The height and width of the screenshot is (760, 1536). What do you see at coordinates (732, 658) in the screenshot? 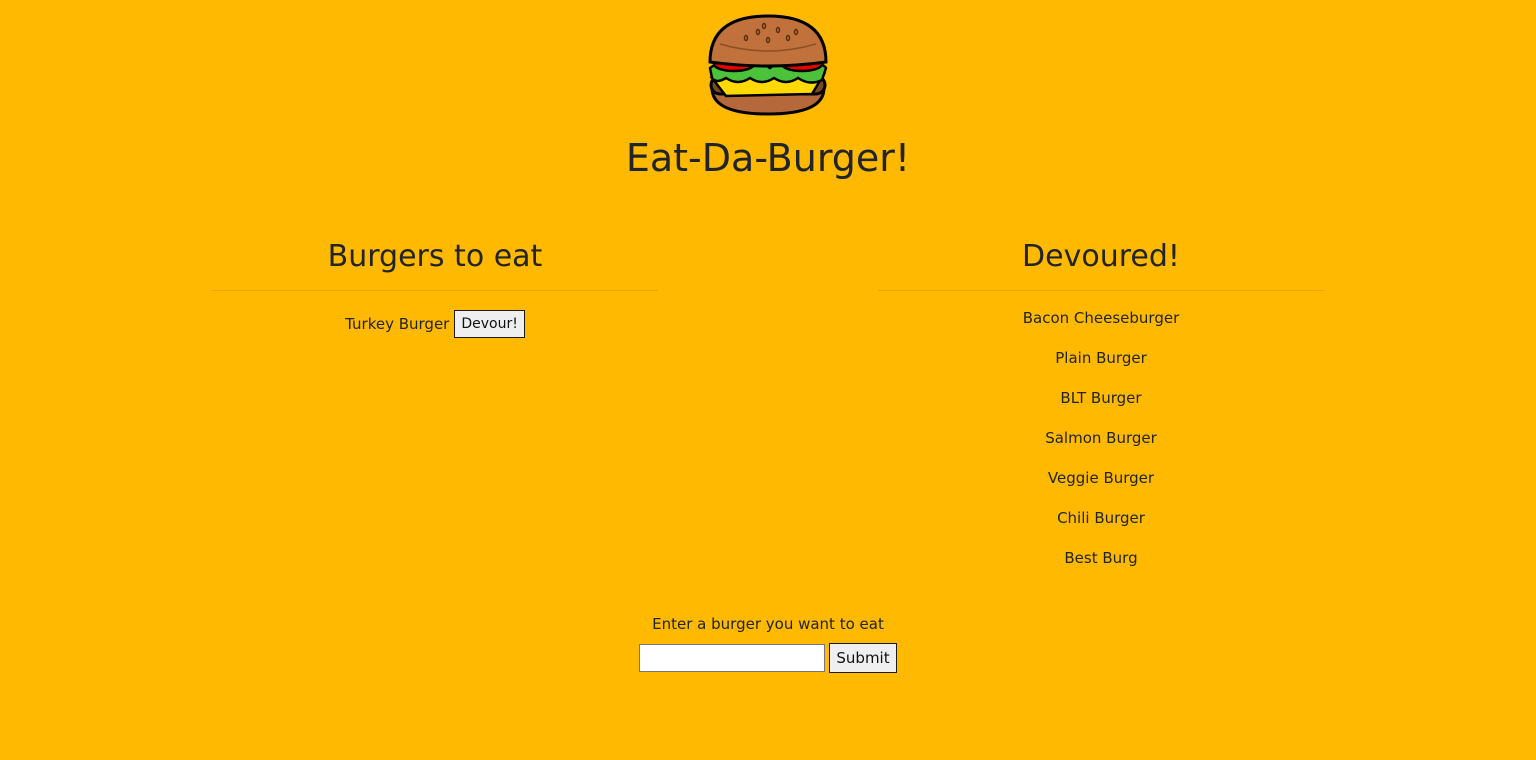
I see `burger-name-input` at bounding box center [732, 658].